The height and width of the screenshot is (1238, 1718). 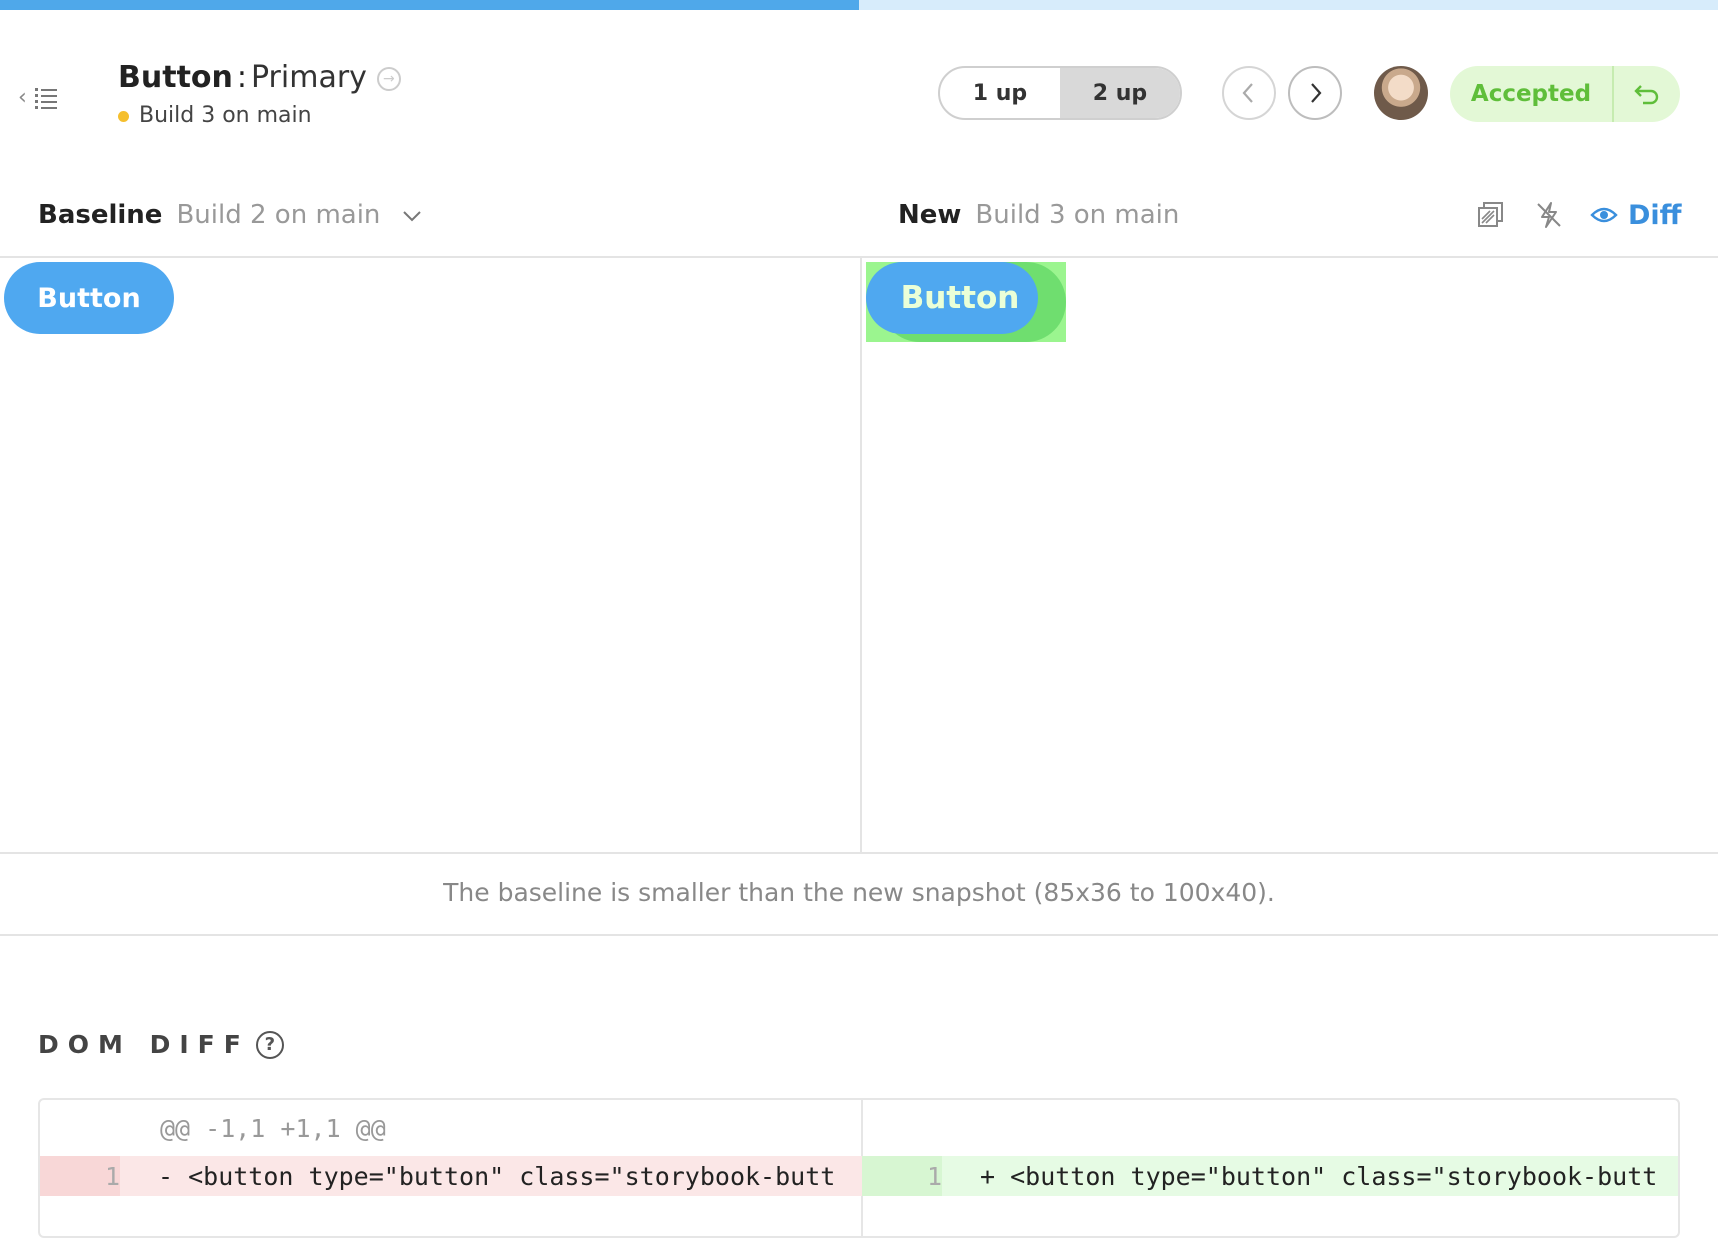 I want to click on baseline-snapshot-button: Button, so click(x=89, y=298).